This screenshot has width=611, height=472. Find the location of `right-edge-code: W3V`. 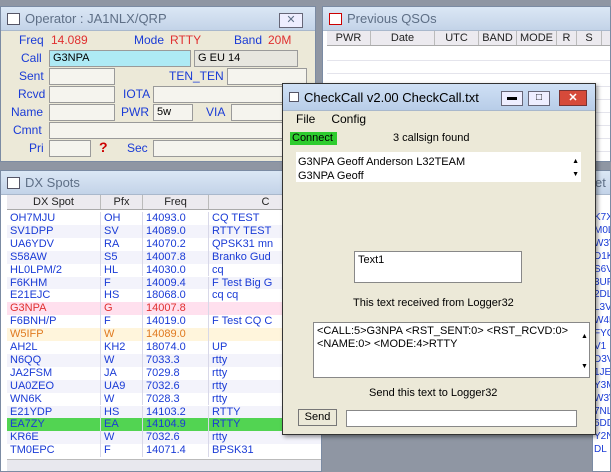

right-edge-code: W3V is located at coordinates (602, 398).